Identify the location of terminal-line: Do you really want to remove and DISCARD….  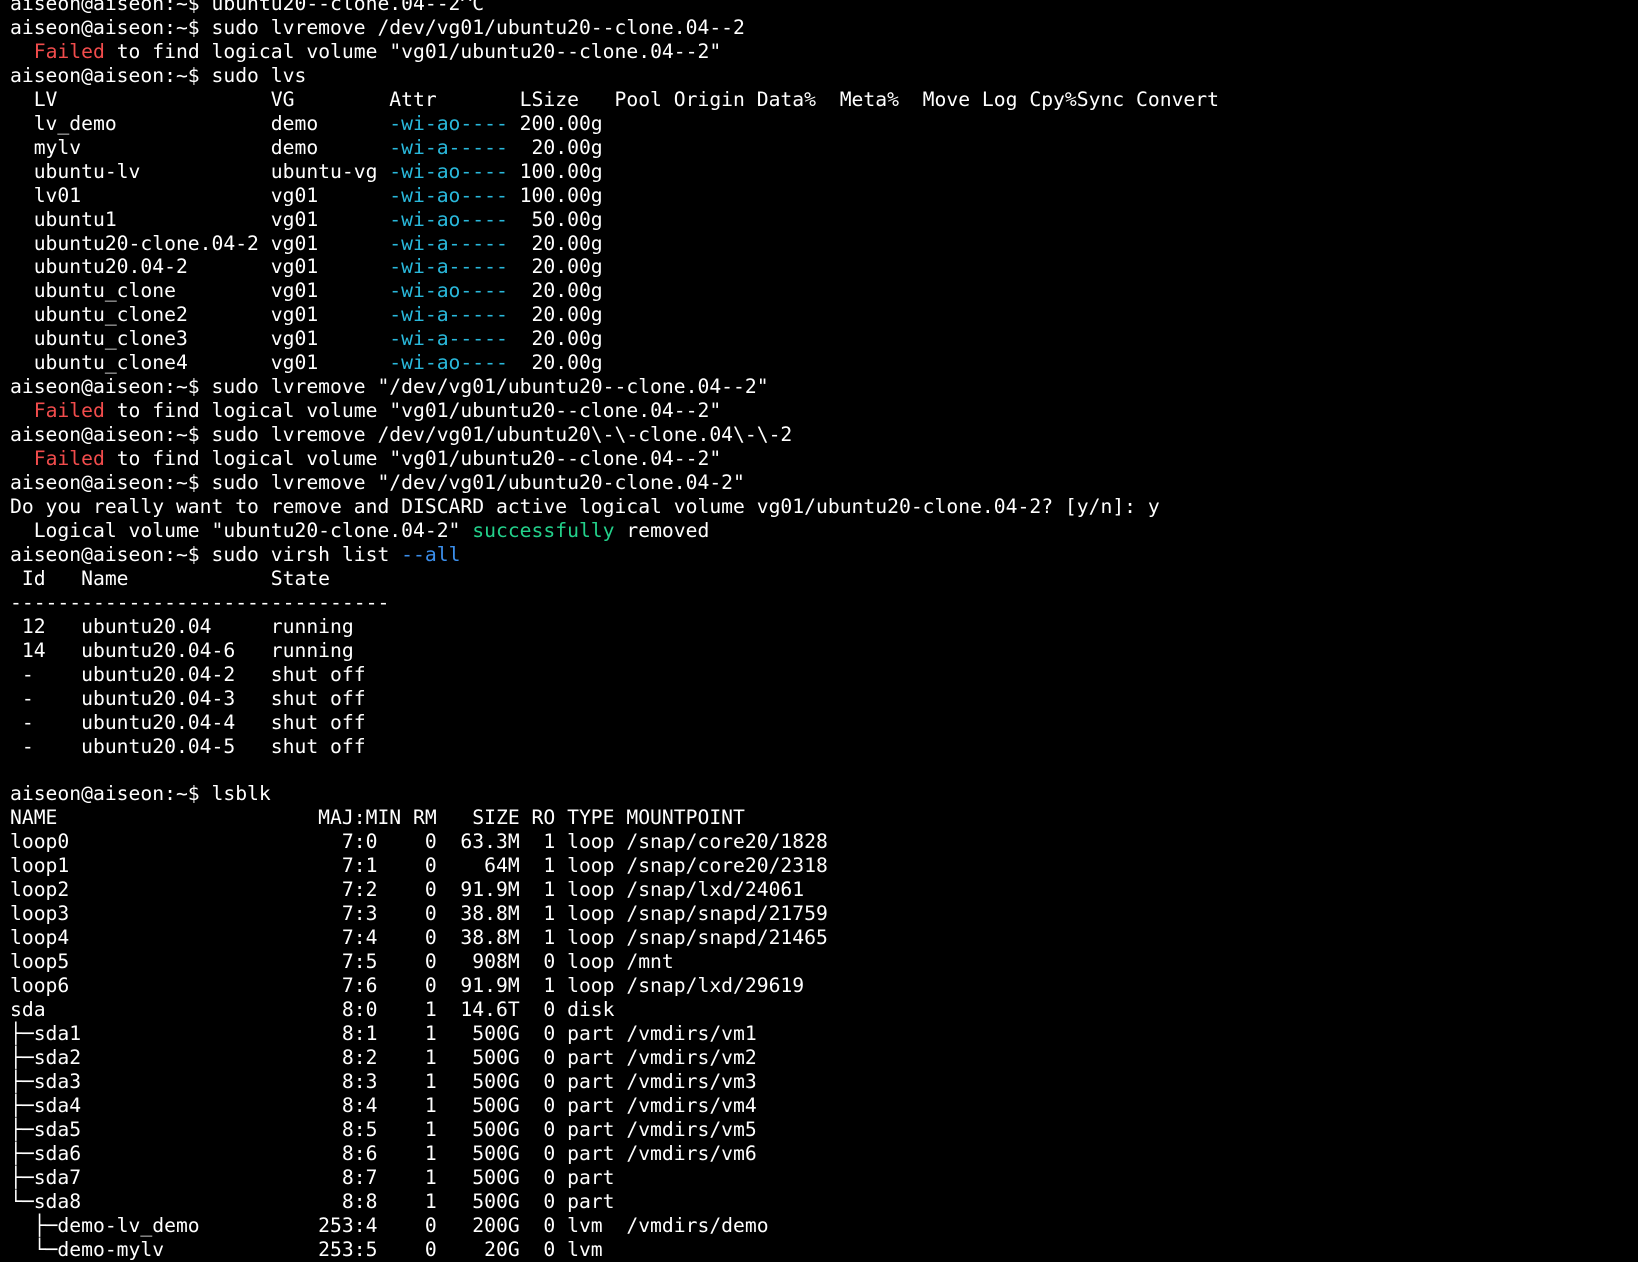
(824, 507).